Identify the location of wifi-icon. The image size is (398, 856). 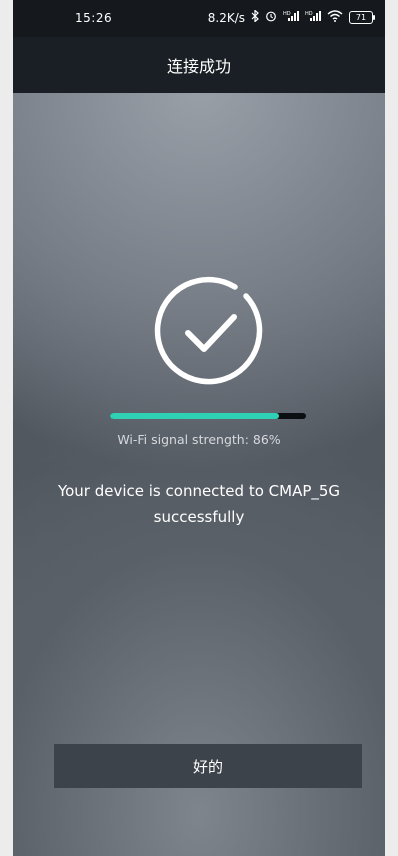
(335, 17).